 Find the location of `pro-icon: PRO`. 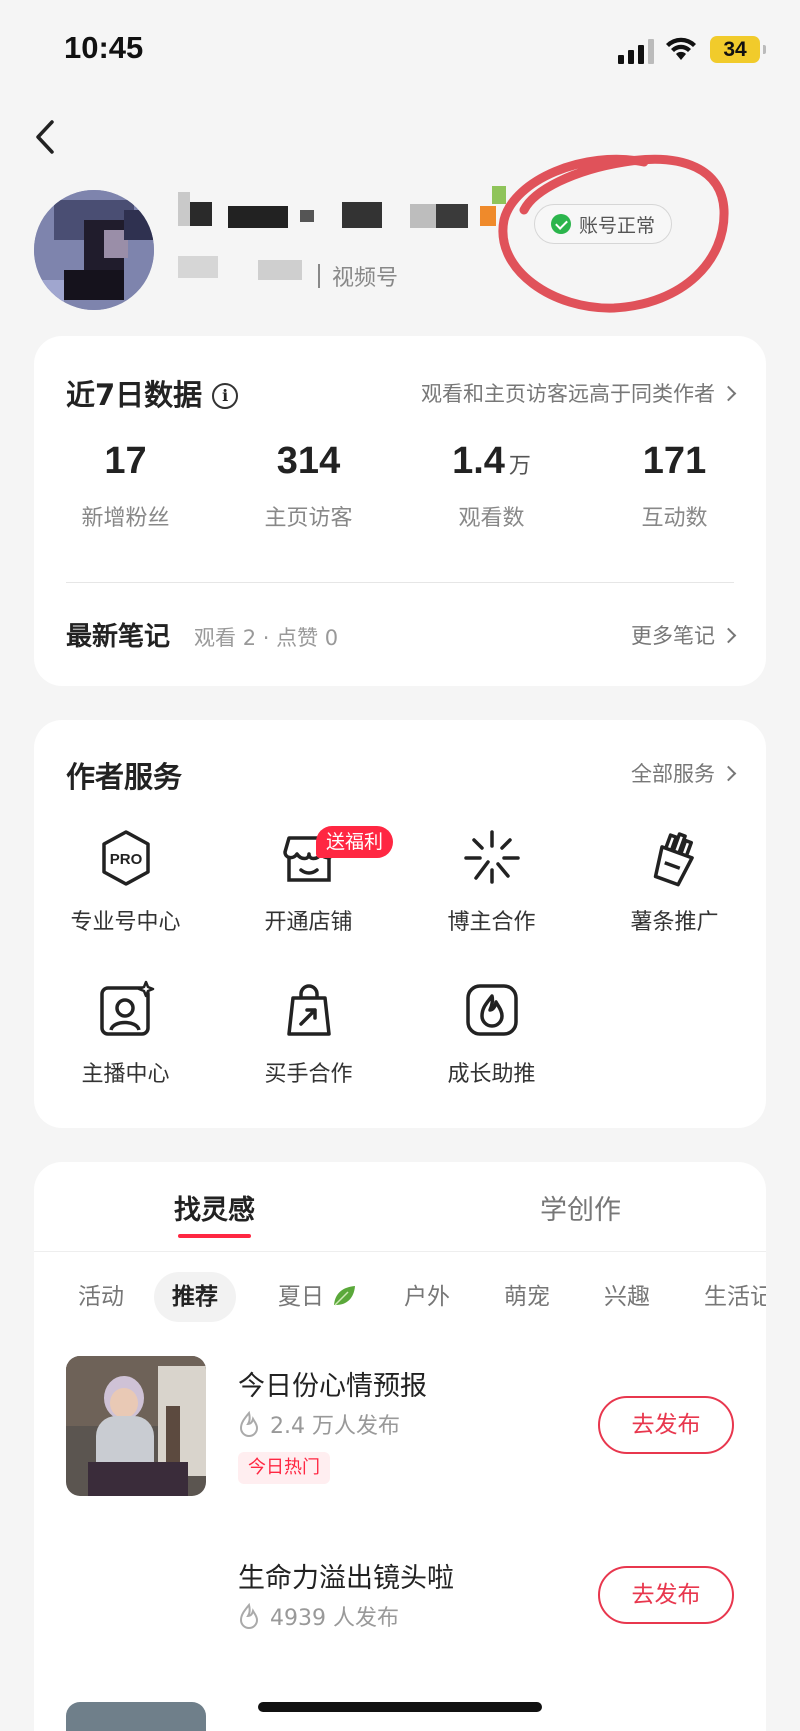

pro-icon: PRO is located at coordinates (125, 858).